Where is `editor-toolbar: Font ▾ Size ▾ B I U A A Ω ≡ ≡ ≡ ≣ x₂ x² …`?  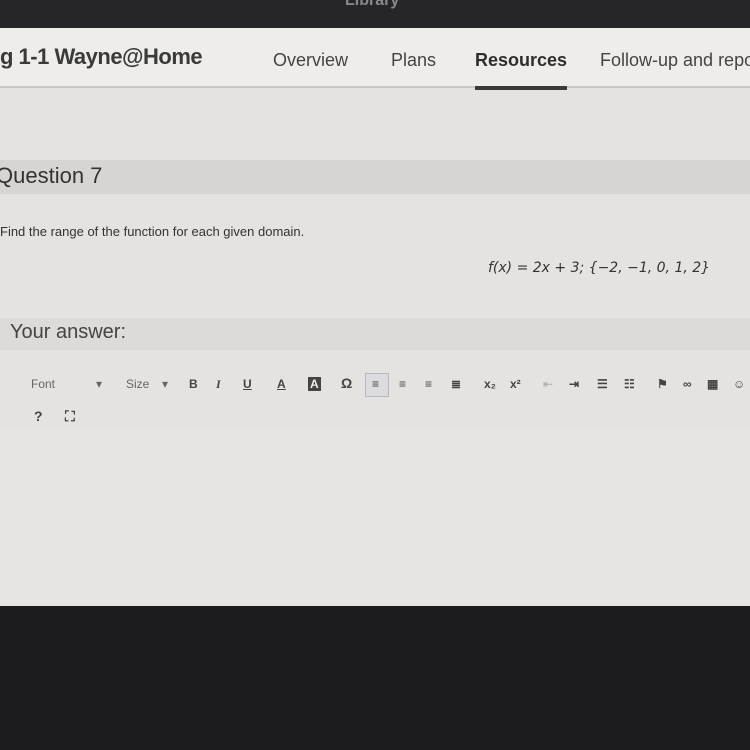 editor-toolbar: Font ▾ Size ▾ B I U A A Ω ≡ ≡ ≡ ≣ x₂ x² … is located at coordinates (375, 386).